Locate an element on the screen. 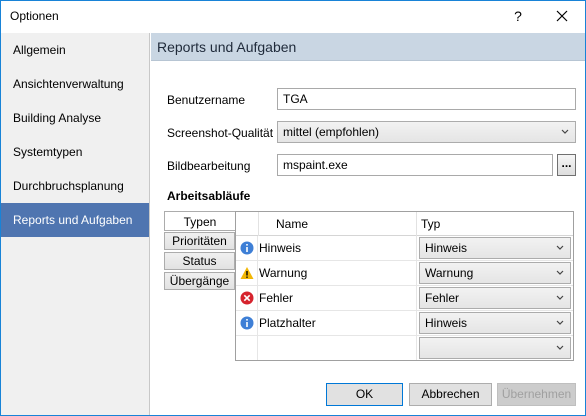 This screenshot has height=416, width=586. tab-prioritaeten: Prioritäten is located at coordinates (199, 241).